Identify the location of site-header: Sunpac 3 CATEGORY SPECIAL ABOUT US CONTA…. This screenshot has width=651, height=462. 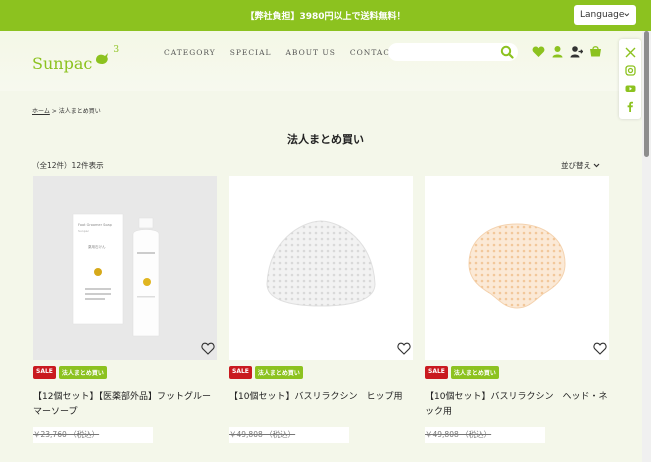
(325, 61).